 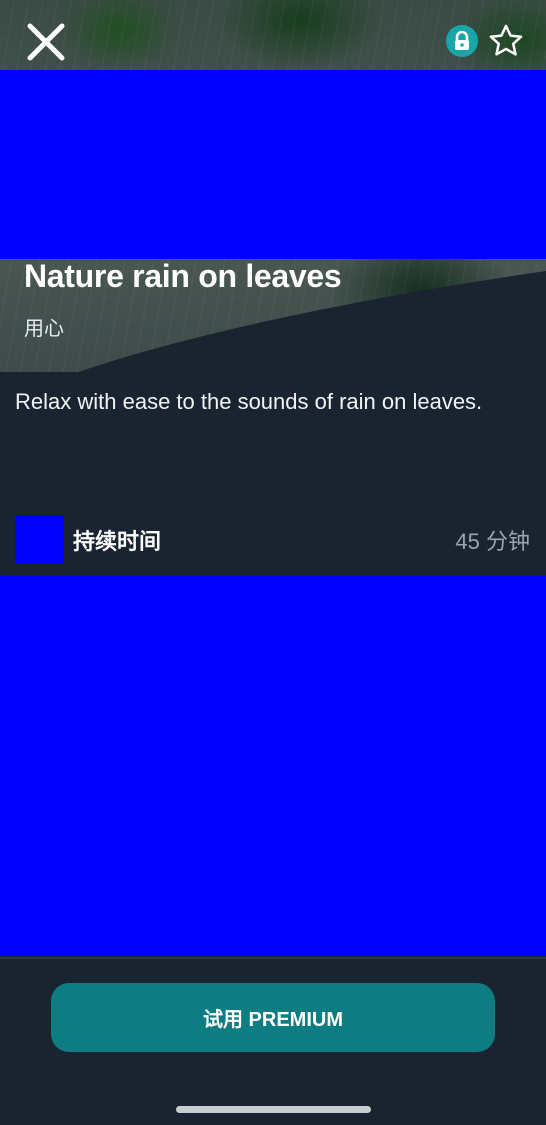 I want to click on star-outline-icon, so click(x=506, y=40).